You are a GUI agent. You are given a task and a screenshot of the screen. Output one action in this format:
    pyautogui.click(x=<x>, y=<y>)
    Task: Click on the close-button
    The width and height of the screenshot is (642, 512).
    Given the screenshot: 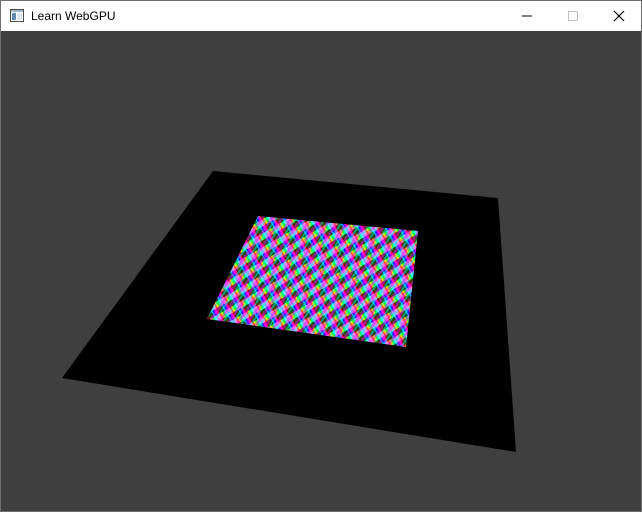 What is the action you would take?
    pyautogui.click(x=619, y=16)
    